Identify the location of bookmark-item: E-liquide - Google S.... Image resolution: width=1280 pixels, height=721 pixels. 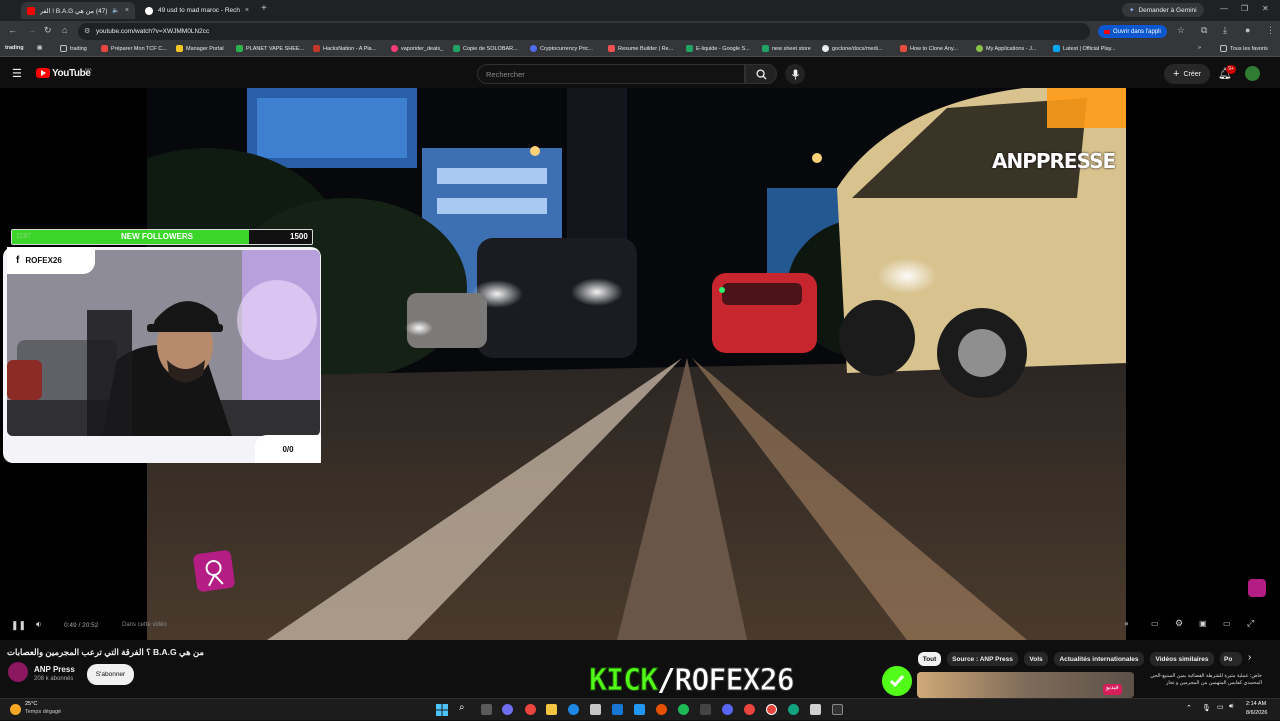
(718, 48).